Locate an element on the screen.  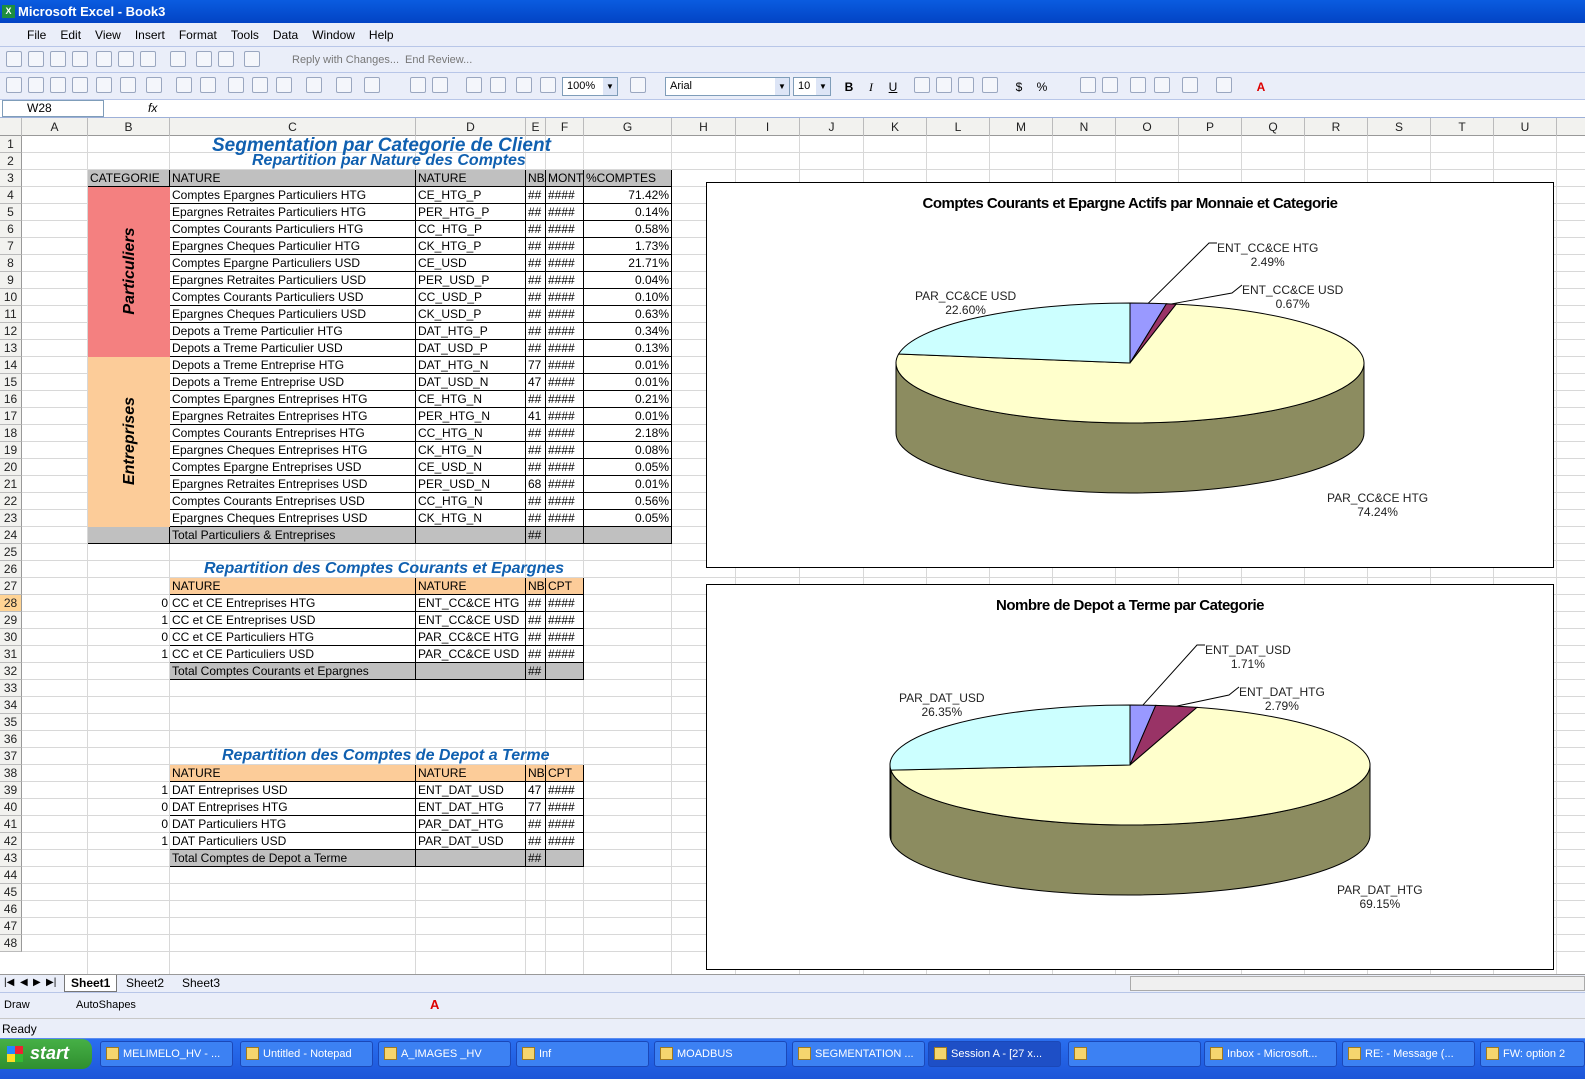
column-header-c: C is located at coordinates (293, 127).